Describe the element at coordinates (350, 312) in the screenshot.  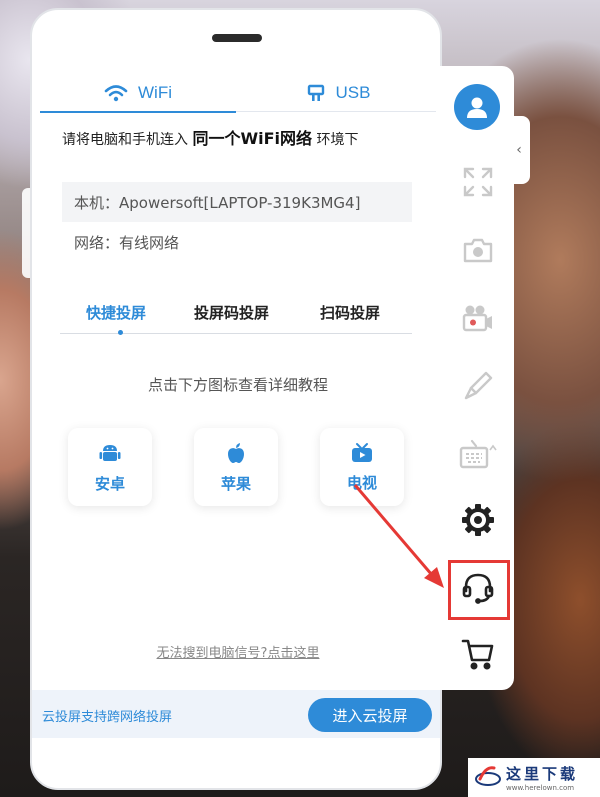
I see `tab-scan-cast: 扫码投屏` at that location.